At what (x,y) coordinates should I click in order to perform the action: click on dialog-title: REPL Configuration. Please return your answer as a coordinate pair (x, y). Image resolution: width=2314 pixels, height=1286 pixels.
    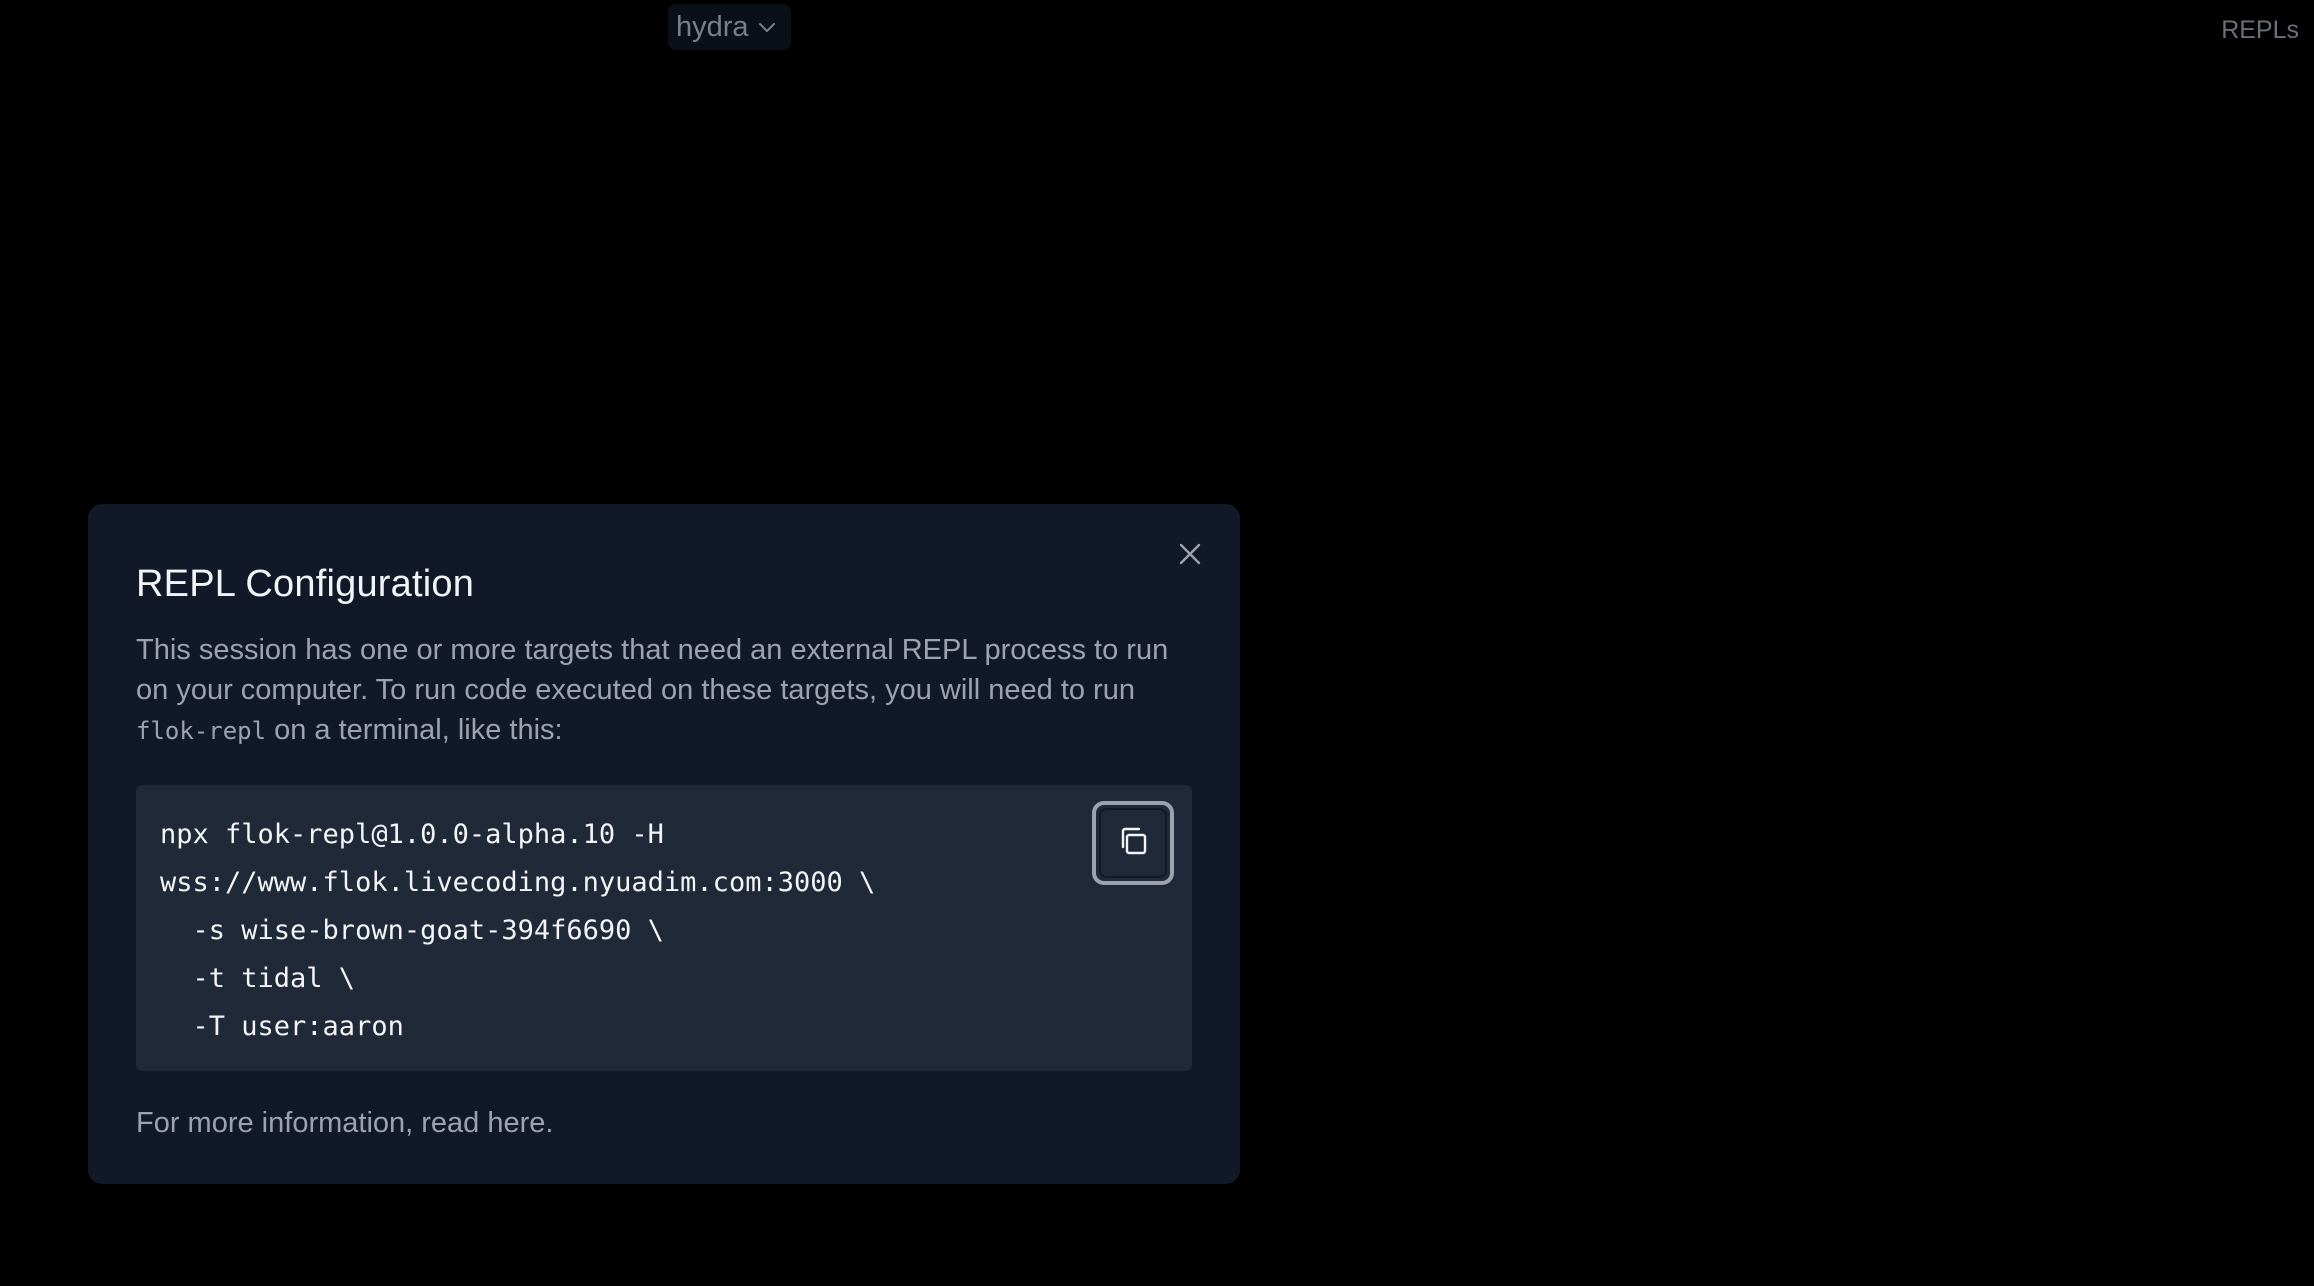
    Looking at the image, I should click on (305, 584).